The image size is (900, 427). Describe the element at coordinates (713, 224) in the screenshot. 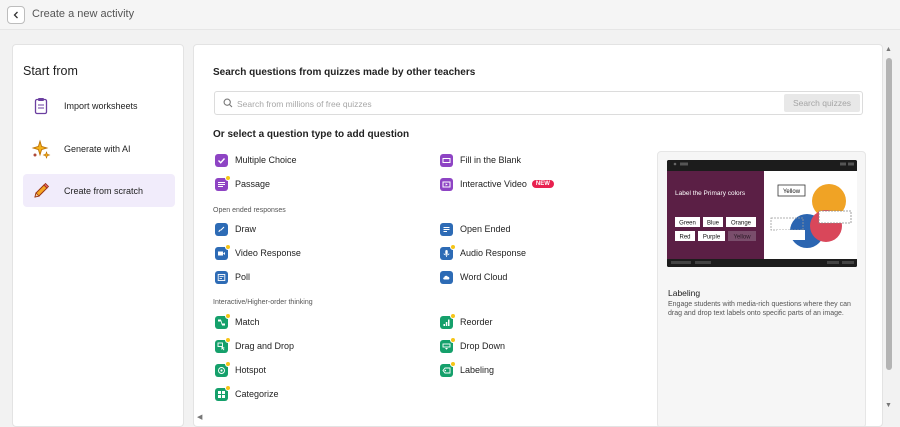

I see `preview-tag: Blue` at that location.